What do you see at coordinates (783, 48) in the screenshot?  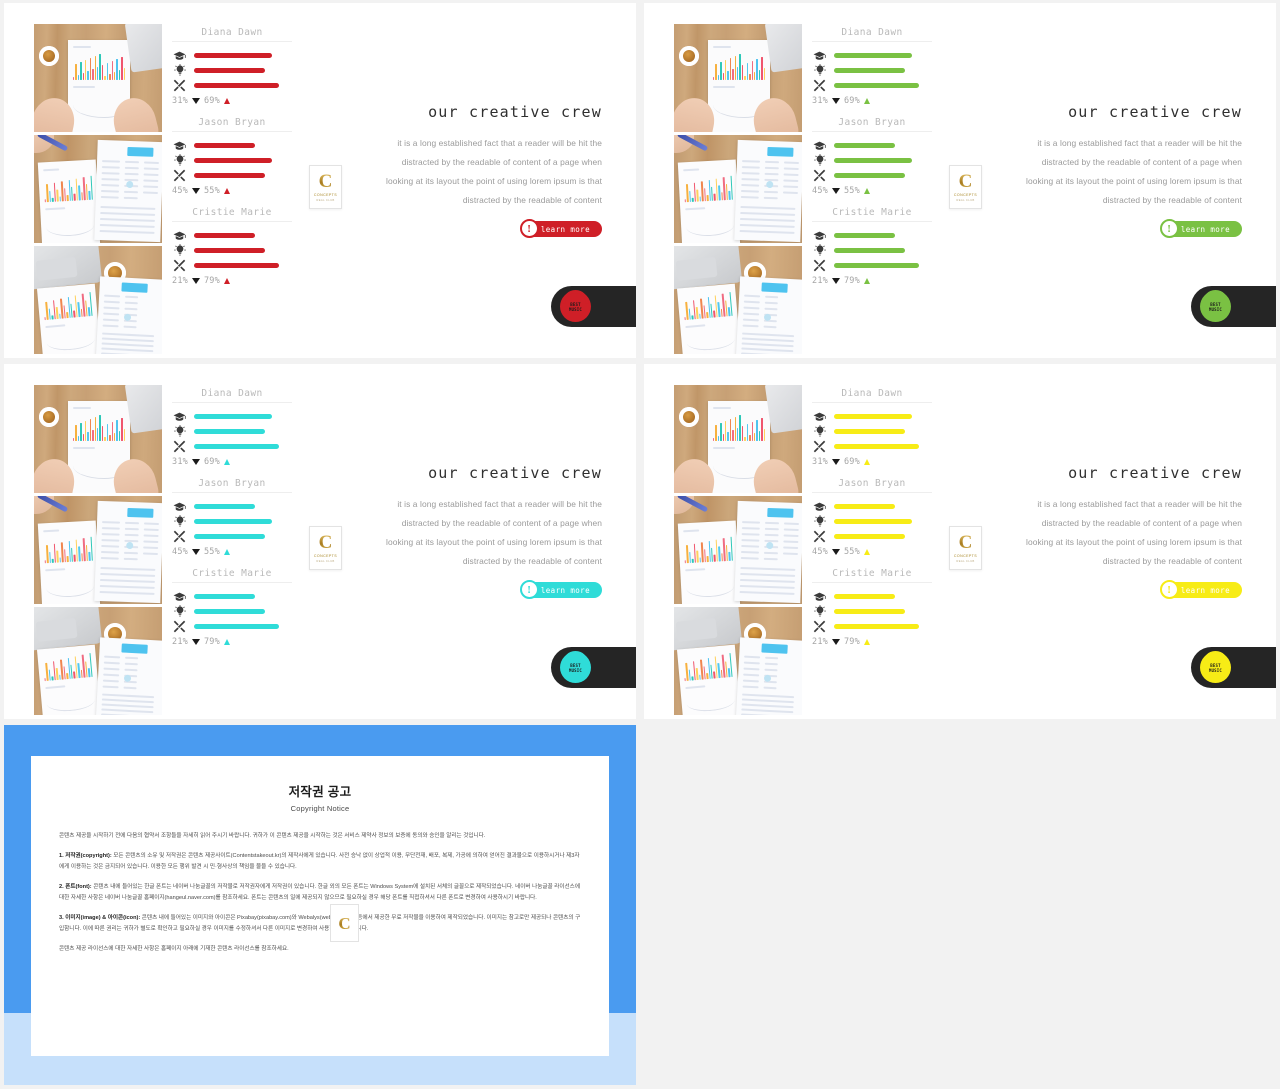 I see `laptop-shape` at bounding box center [783, 48].